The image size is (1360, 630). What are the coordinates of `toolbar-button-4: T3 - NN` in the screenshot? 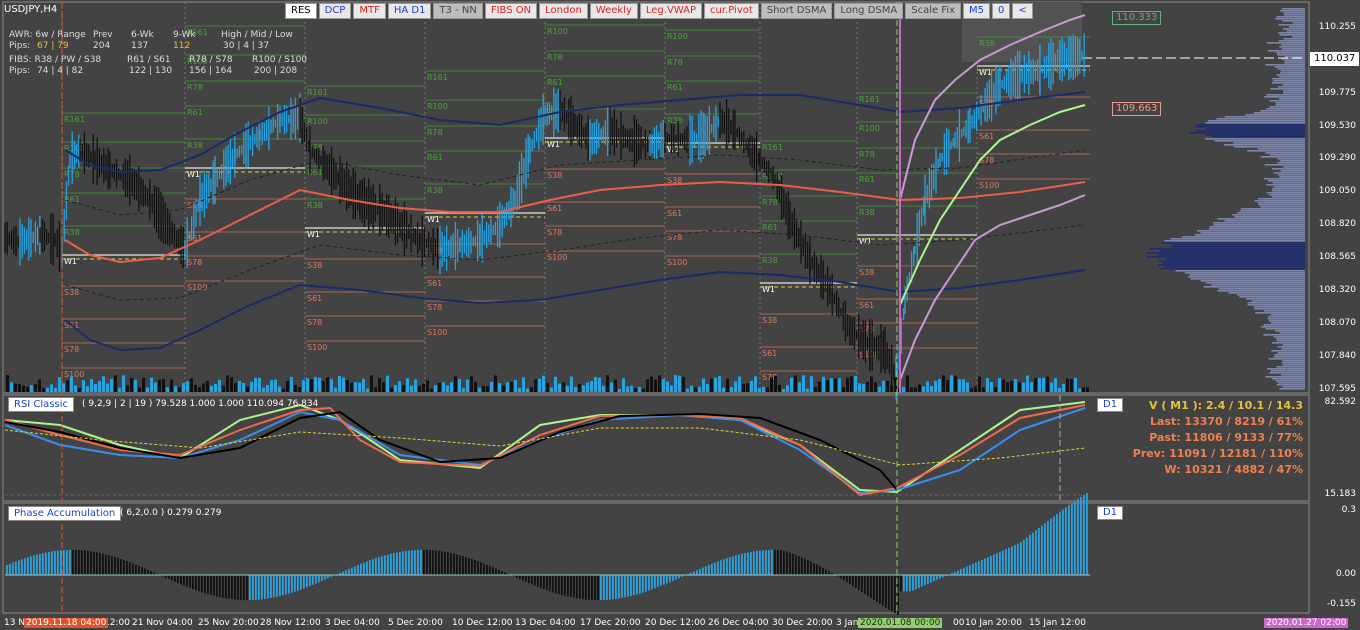 It's located at (458, 11).